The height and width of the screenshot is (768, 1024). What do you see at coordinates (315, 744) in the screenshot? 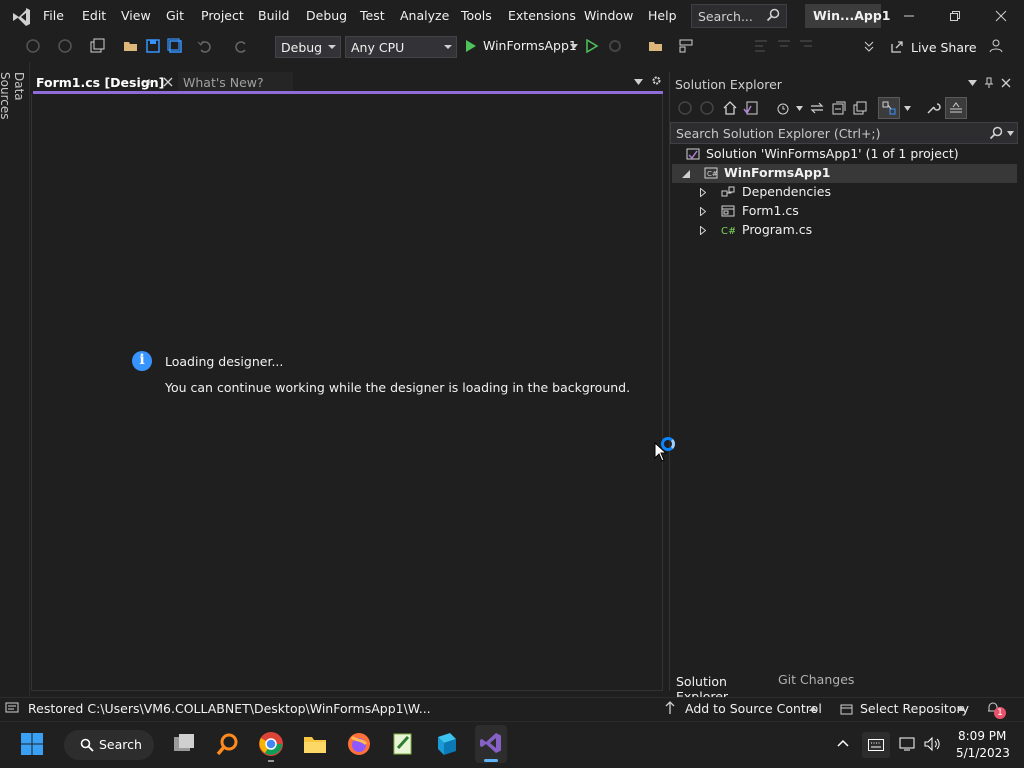
I see `file-explorer-icon` at bounding box center [315, 744].